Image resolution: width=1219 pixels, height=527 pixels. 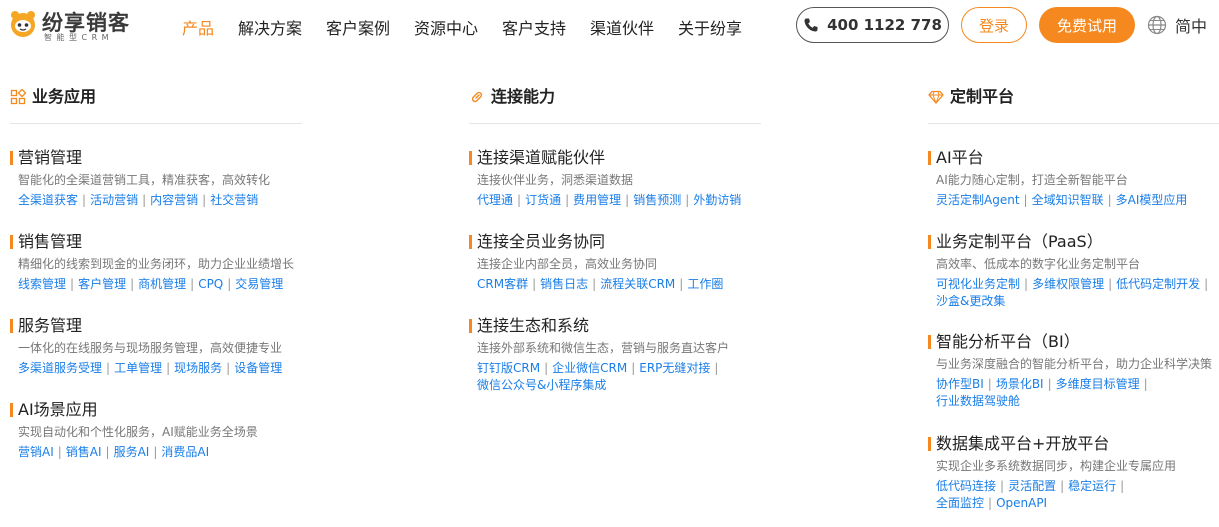 I want to click on sub-link: 微信公众号&小程序集成, so click(x=541, y=385).